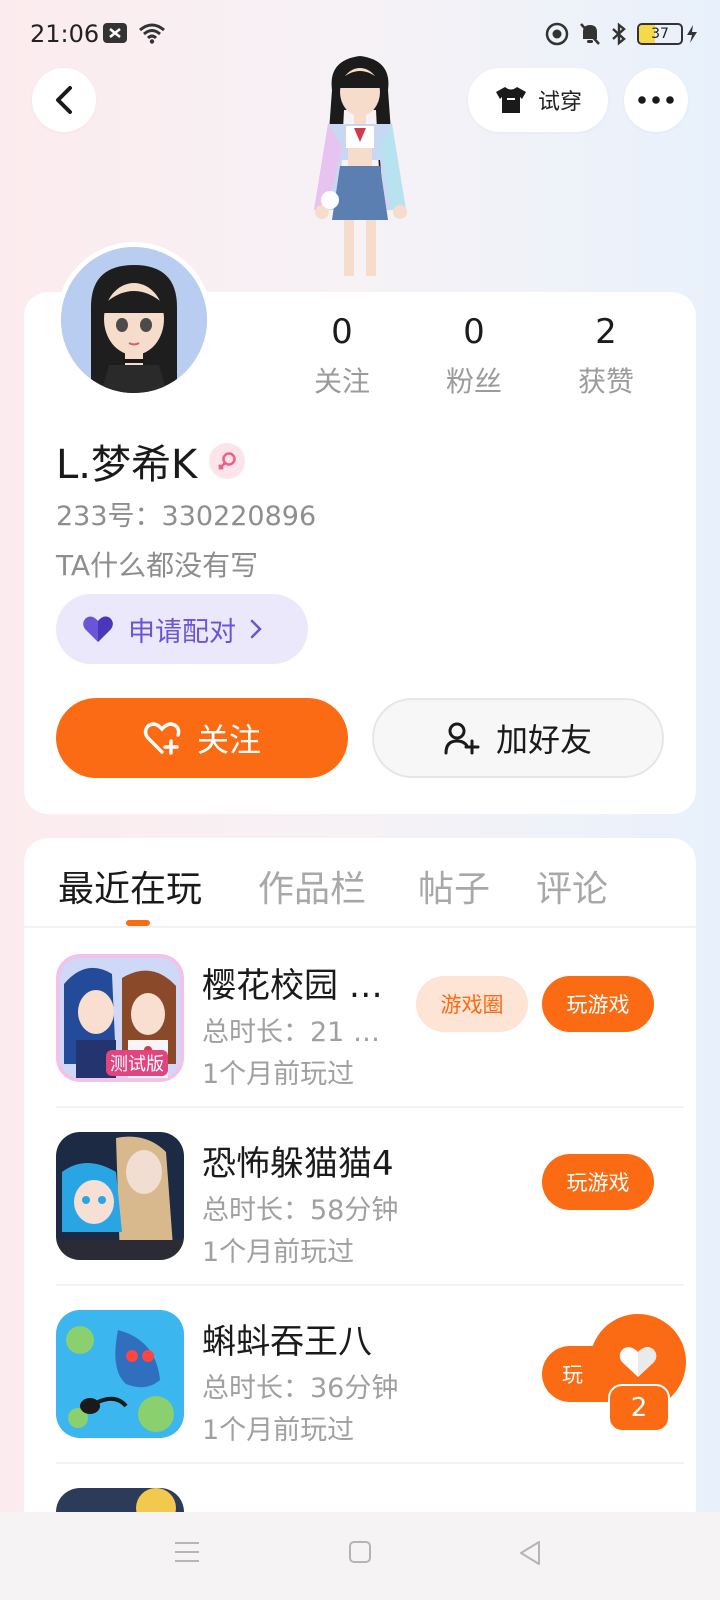 Image resolution: width=720 pixels, height=1600 pixels. I want to click on stat-fans: 0 粉丝, so click(474, 356).